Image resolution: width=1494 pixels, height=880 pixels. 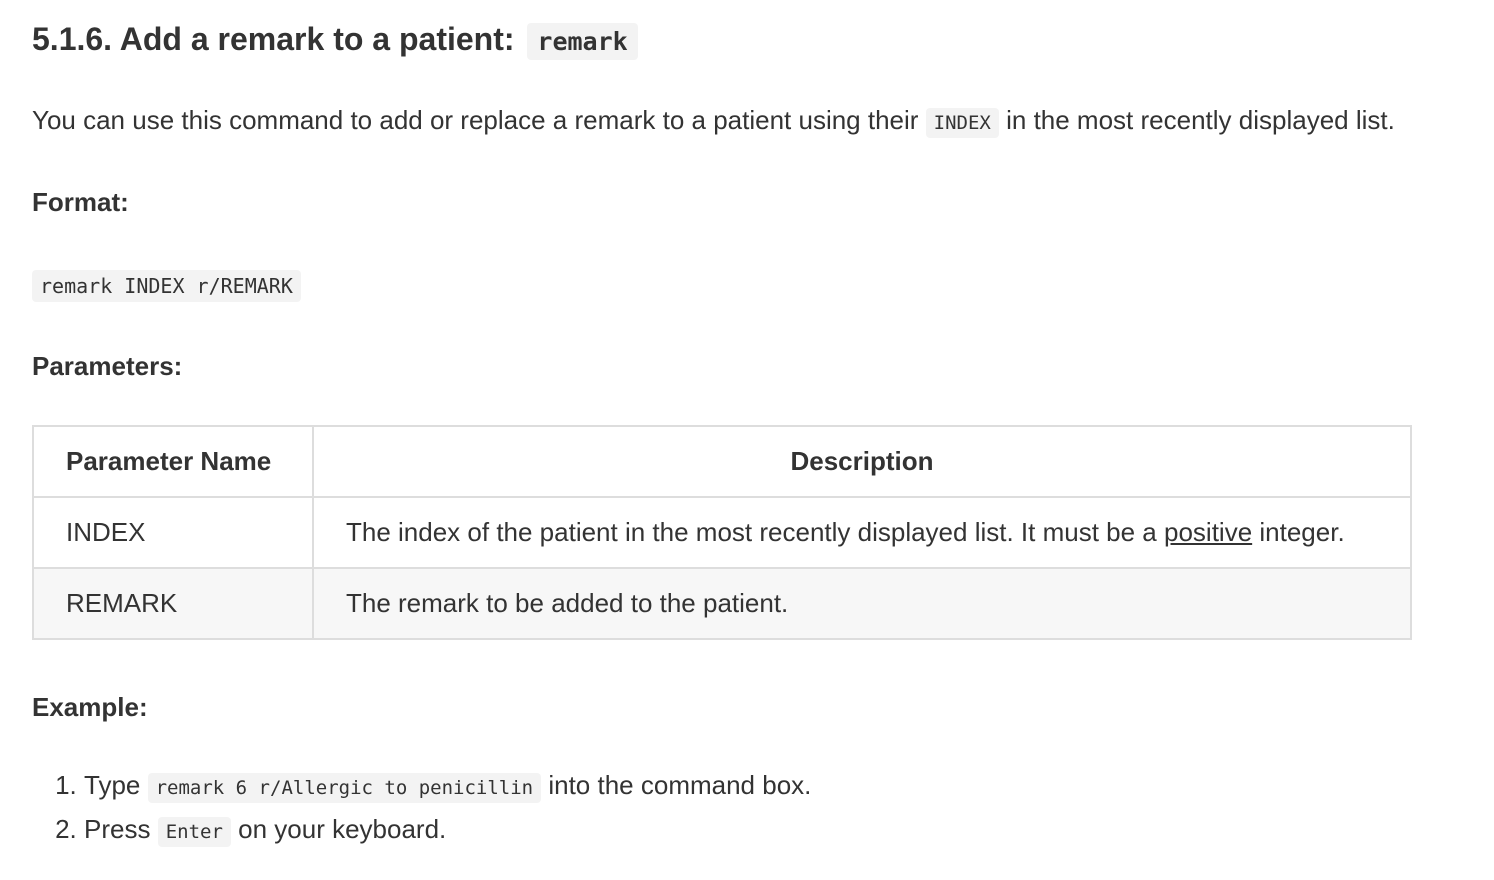 What do you see at coordinates (344, 788) in the screenshot?
I see `step-command-code: remark 6 r/Allergic to penicillin` at bounding box center [344, 788].